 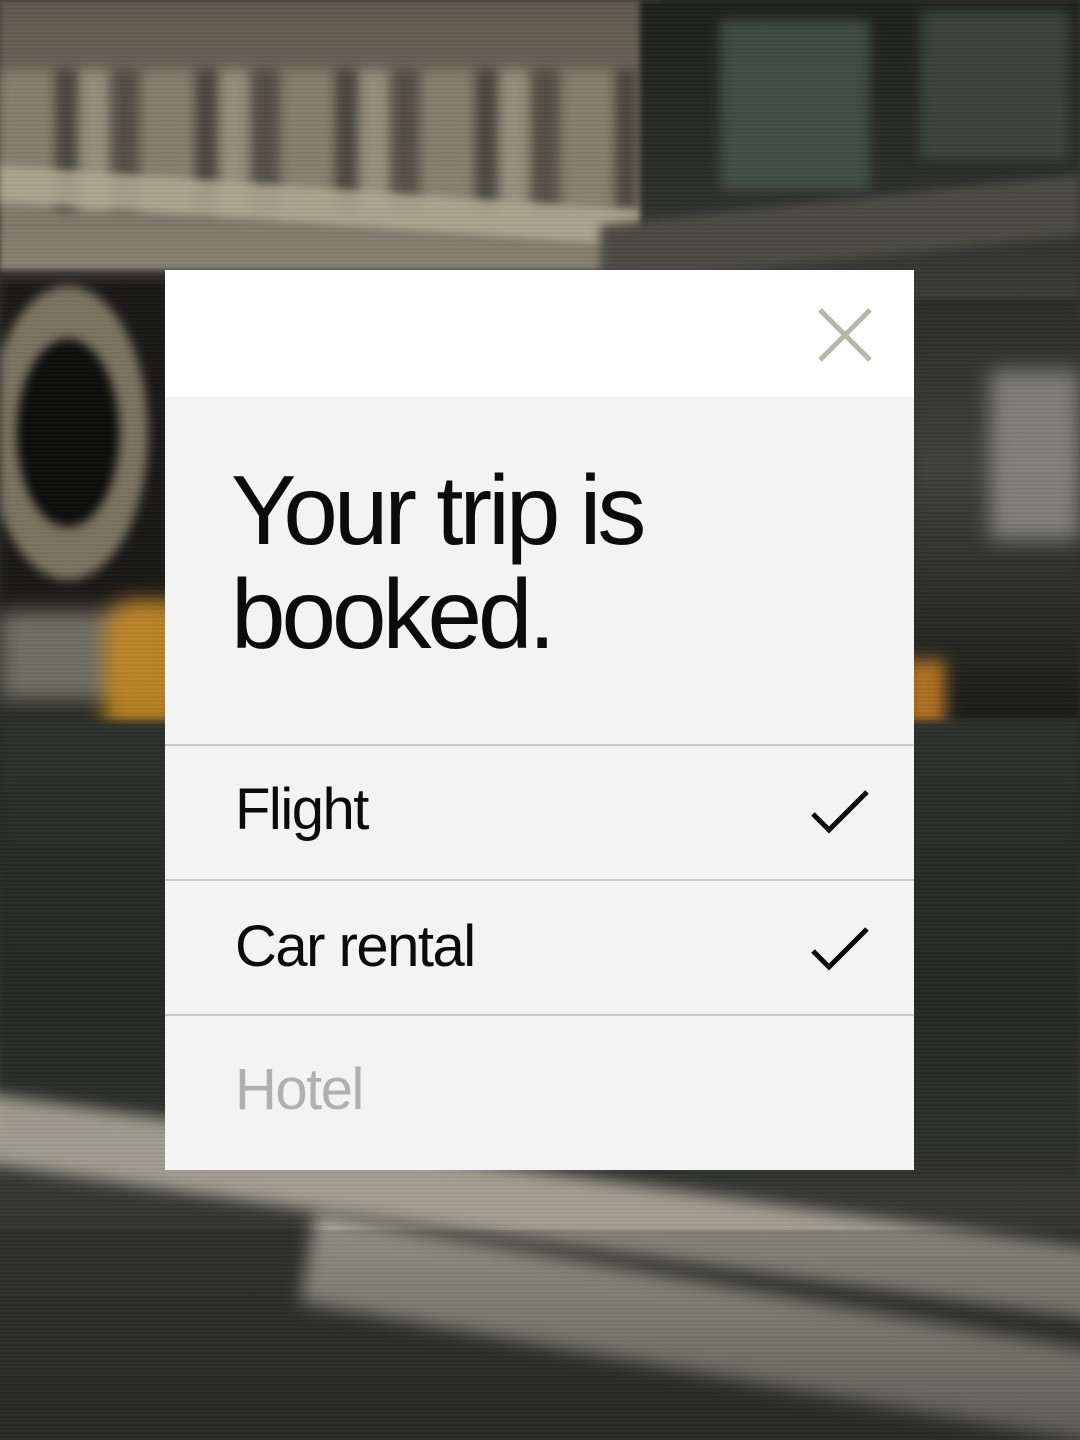 I want to click on close-icon, so click(x=845, y=335).